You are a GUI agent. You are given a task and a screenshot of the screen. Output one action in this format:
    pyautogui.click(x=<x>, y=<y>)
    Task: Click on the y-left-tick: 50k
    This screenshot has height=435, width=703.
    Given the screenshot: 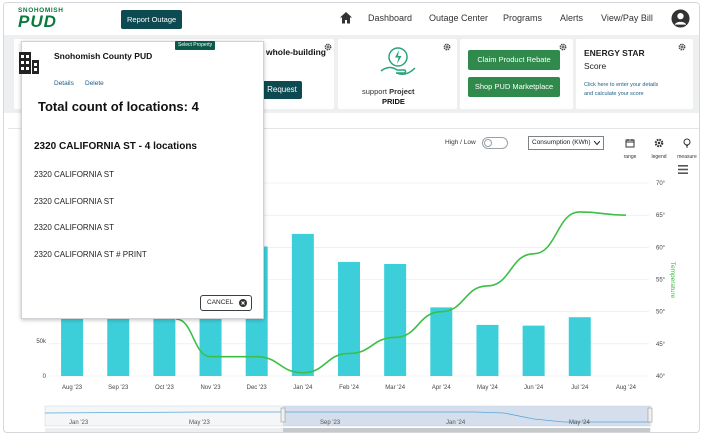 What is the action you would take?
    pyautogui.click(x=41, y=342)
    